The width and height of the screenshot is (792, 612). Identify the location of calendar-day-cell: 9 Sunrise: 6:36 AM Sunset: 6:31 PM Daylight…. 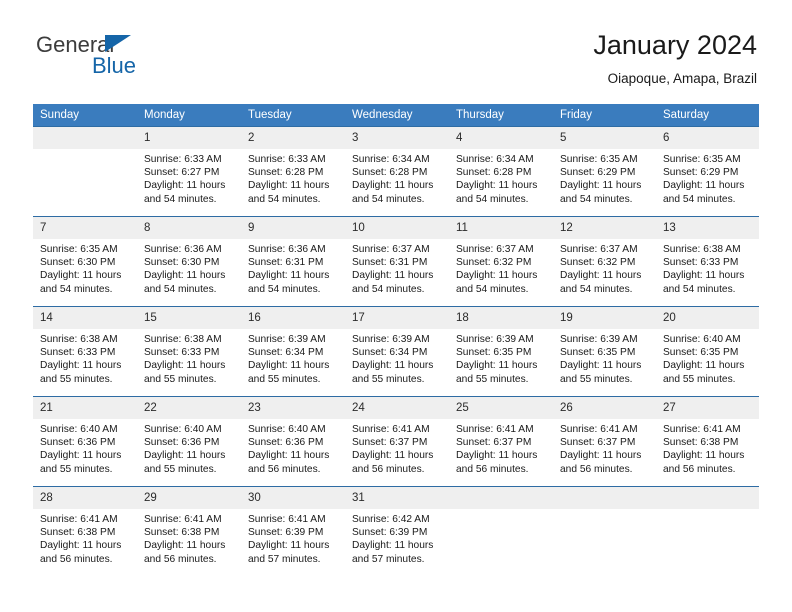
(293, 261).